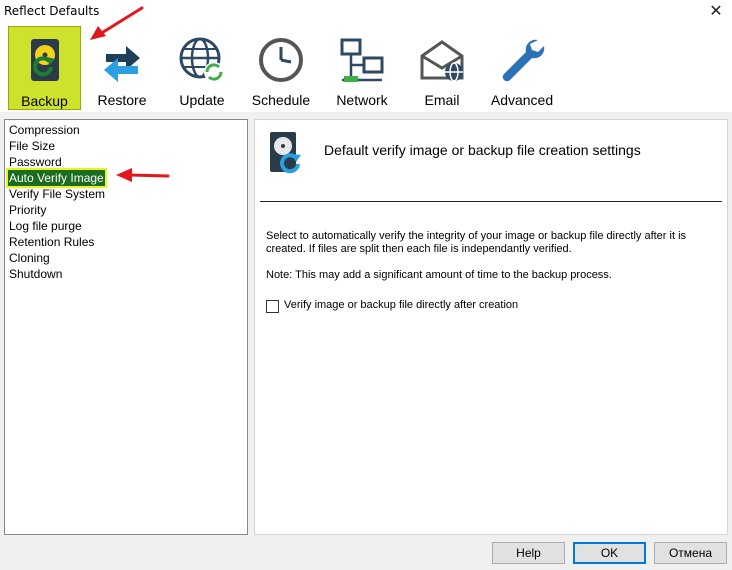  I want to click on tool-update: Update, so click(202, 68).